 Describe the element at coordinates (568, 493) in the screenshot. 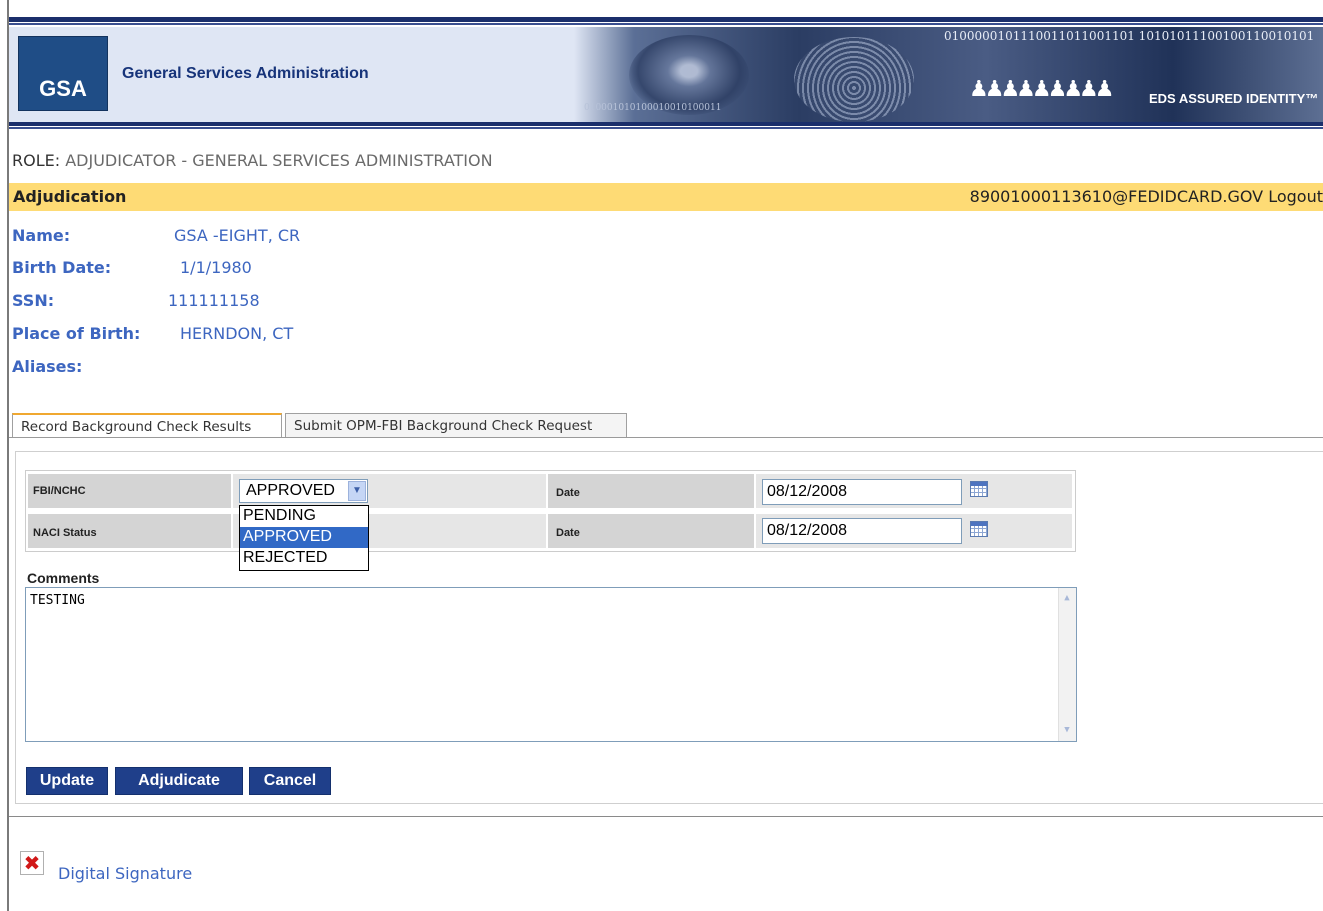

I see `fbi-date-label: Date` at that location.